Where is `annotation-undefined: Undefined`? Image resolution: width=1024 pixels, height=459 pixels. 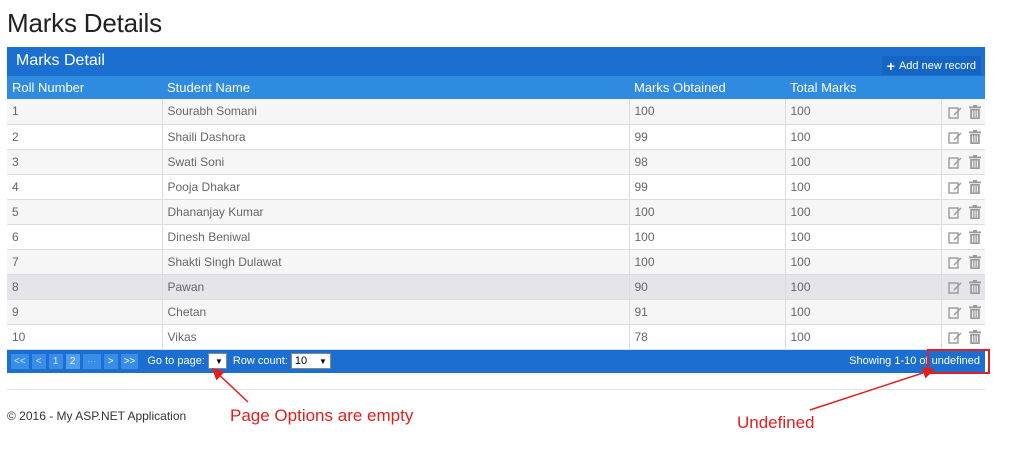 annotation-undefined: Undefined is located at coordinates (776, 422).